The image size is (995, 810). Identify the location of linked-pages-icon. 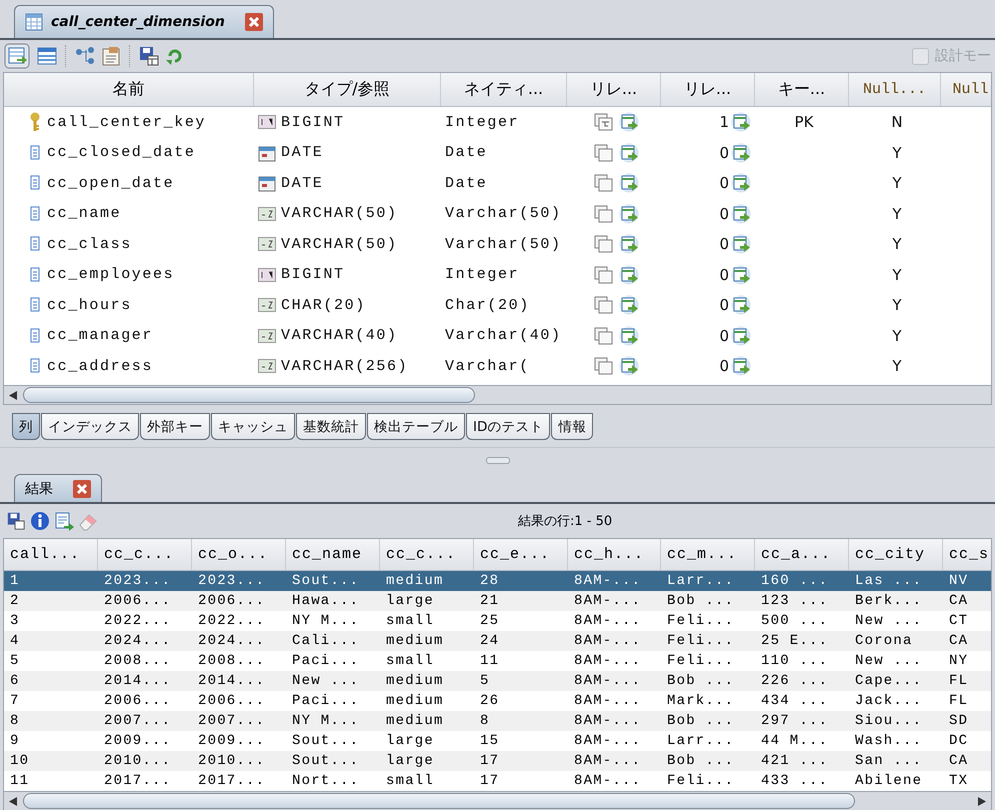
(604, 122).